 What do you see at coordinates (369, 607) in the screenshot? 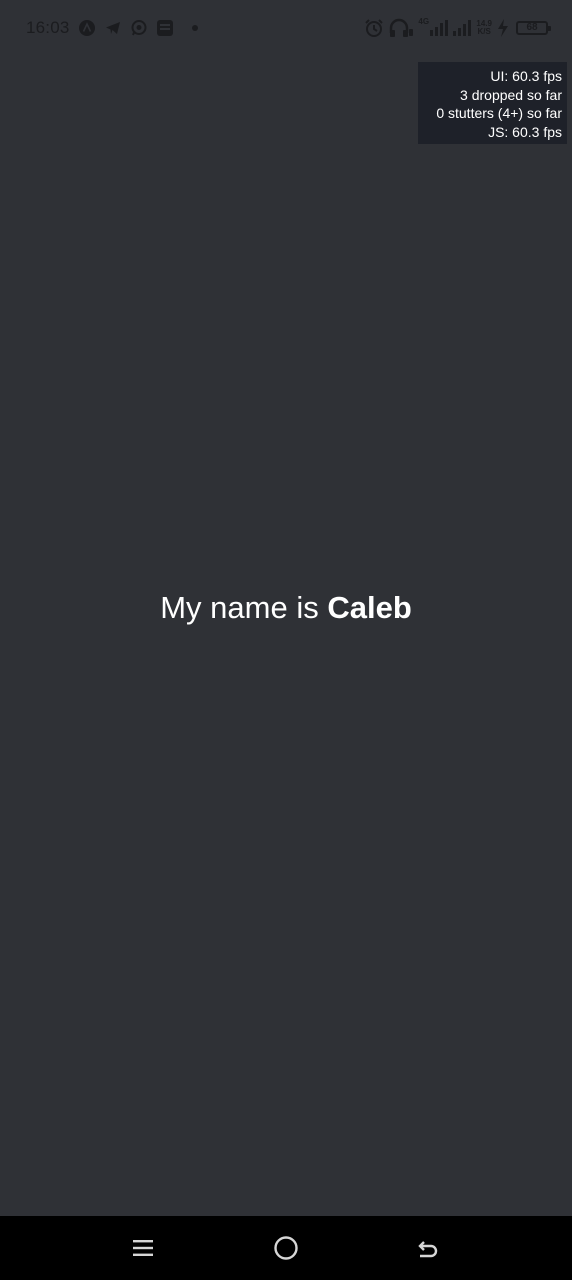
I see `greeting-name: Caleb` at bounding box center [369, 607].